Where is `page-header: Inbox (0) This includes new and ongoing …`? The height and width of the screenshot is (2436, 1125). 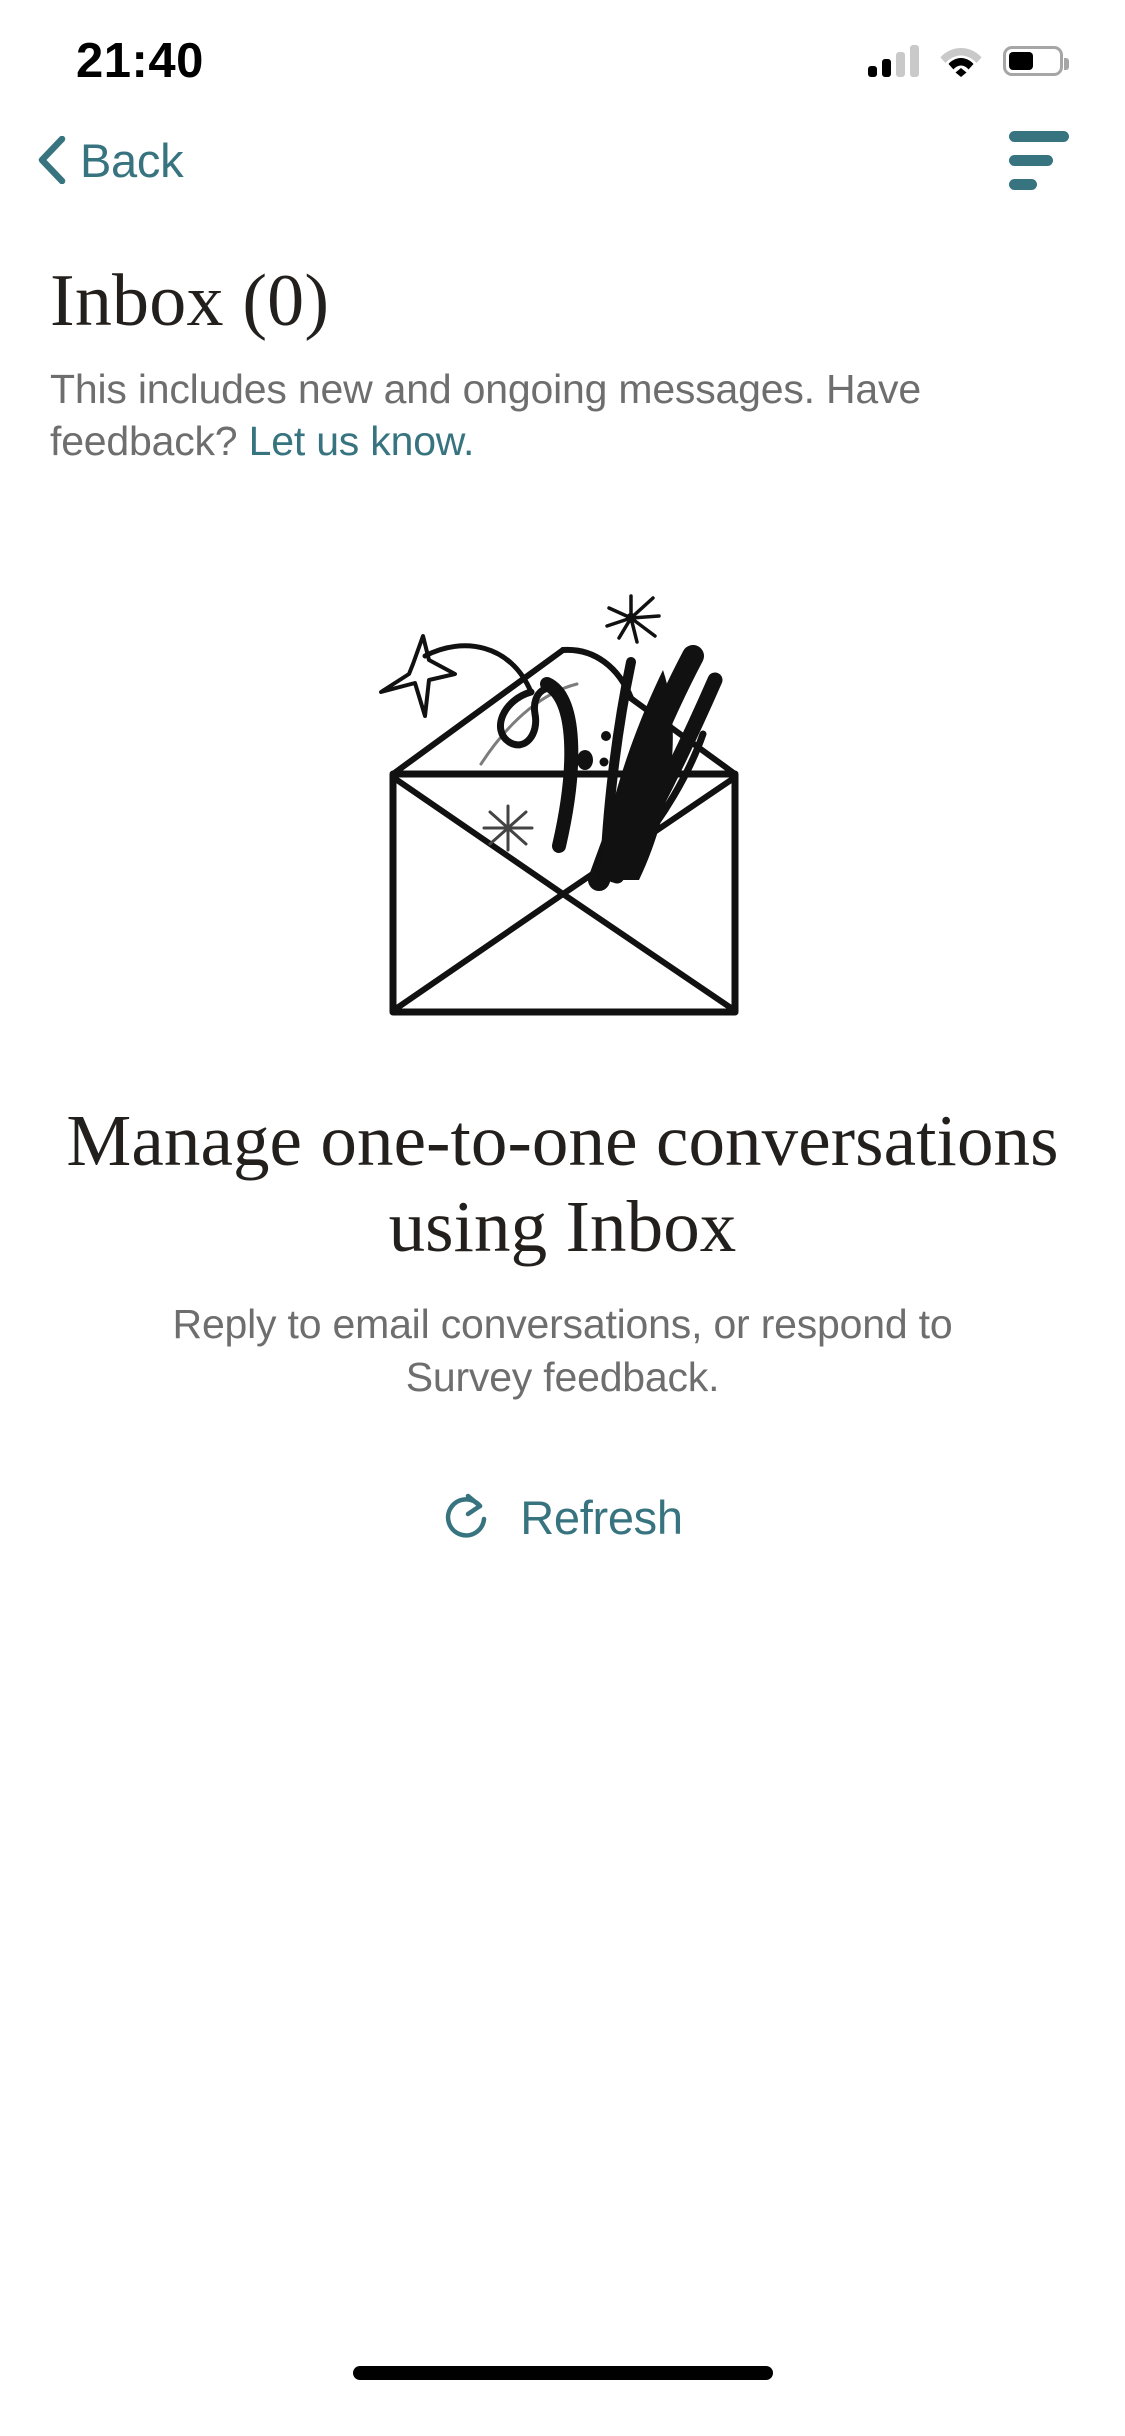 page-header: Inbox (0) This includes new and ongoing … is located at coordinates (562, 341).